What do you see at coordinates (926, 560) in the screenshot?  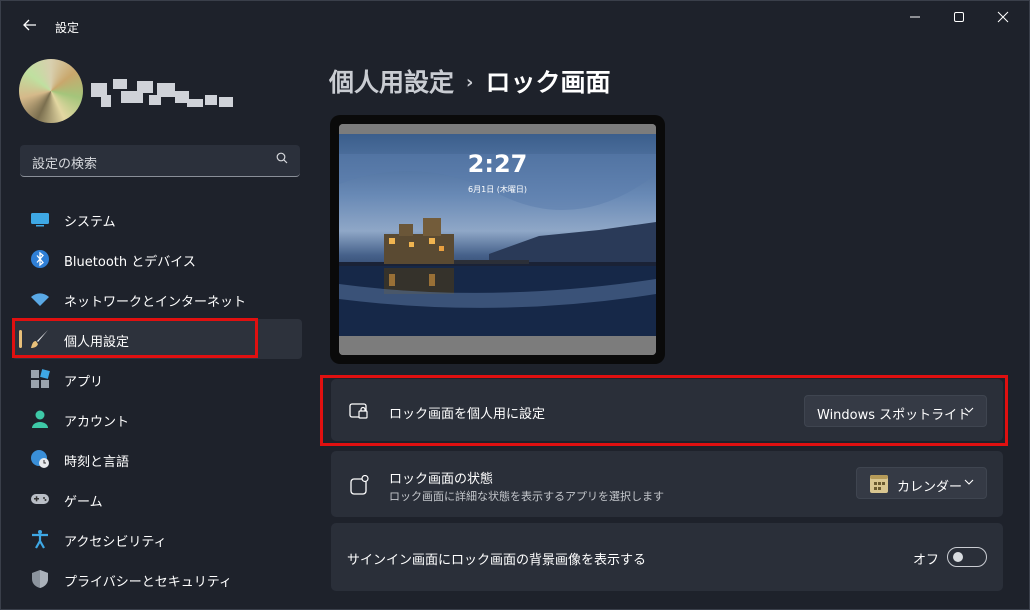 I see `toggle-state-label: オフ` at bounding box center [926, 560].